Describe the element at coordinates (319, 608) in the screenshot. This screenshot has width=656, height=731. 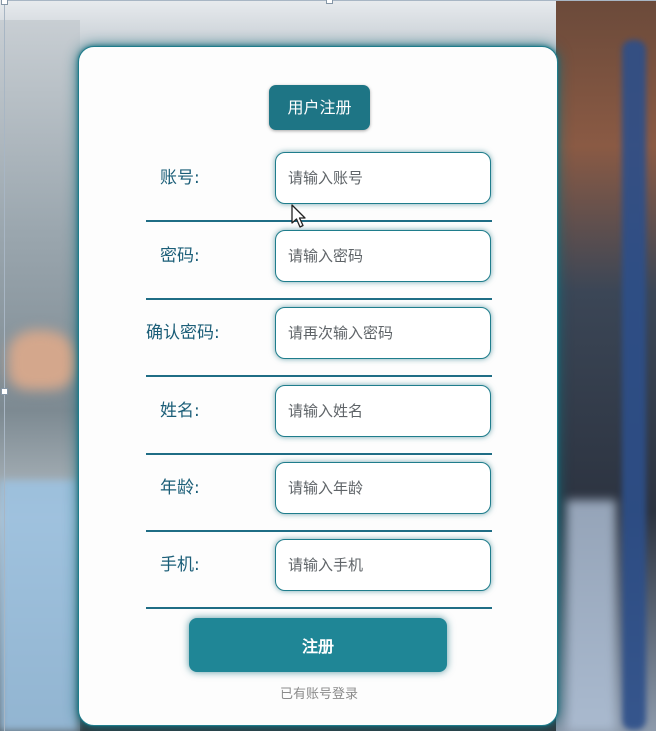
I see `row-divider` at that location.